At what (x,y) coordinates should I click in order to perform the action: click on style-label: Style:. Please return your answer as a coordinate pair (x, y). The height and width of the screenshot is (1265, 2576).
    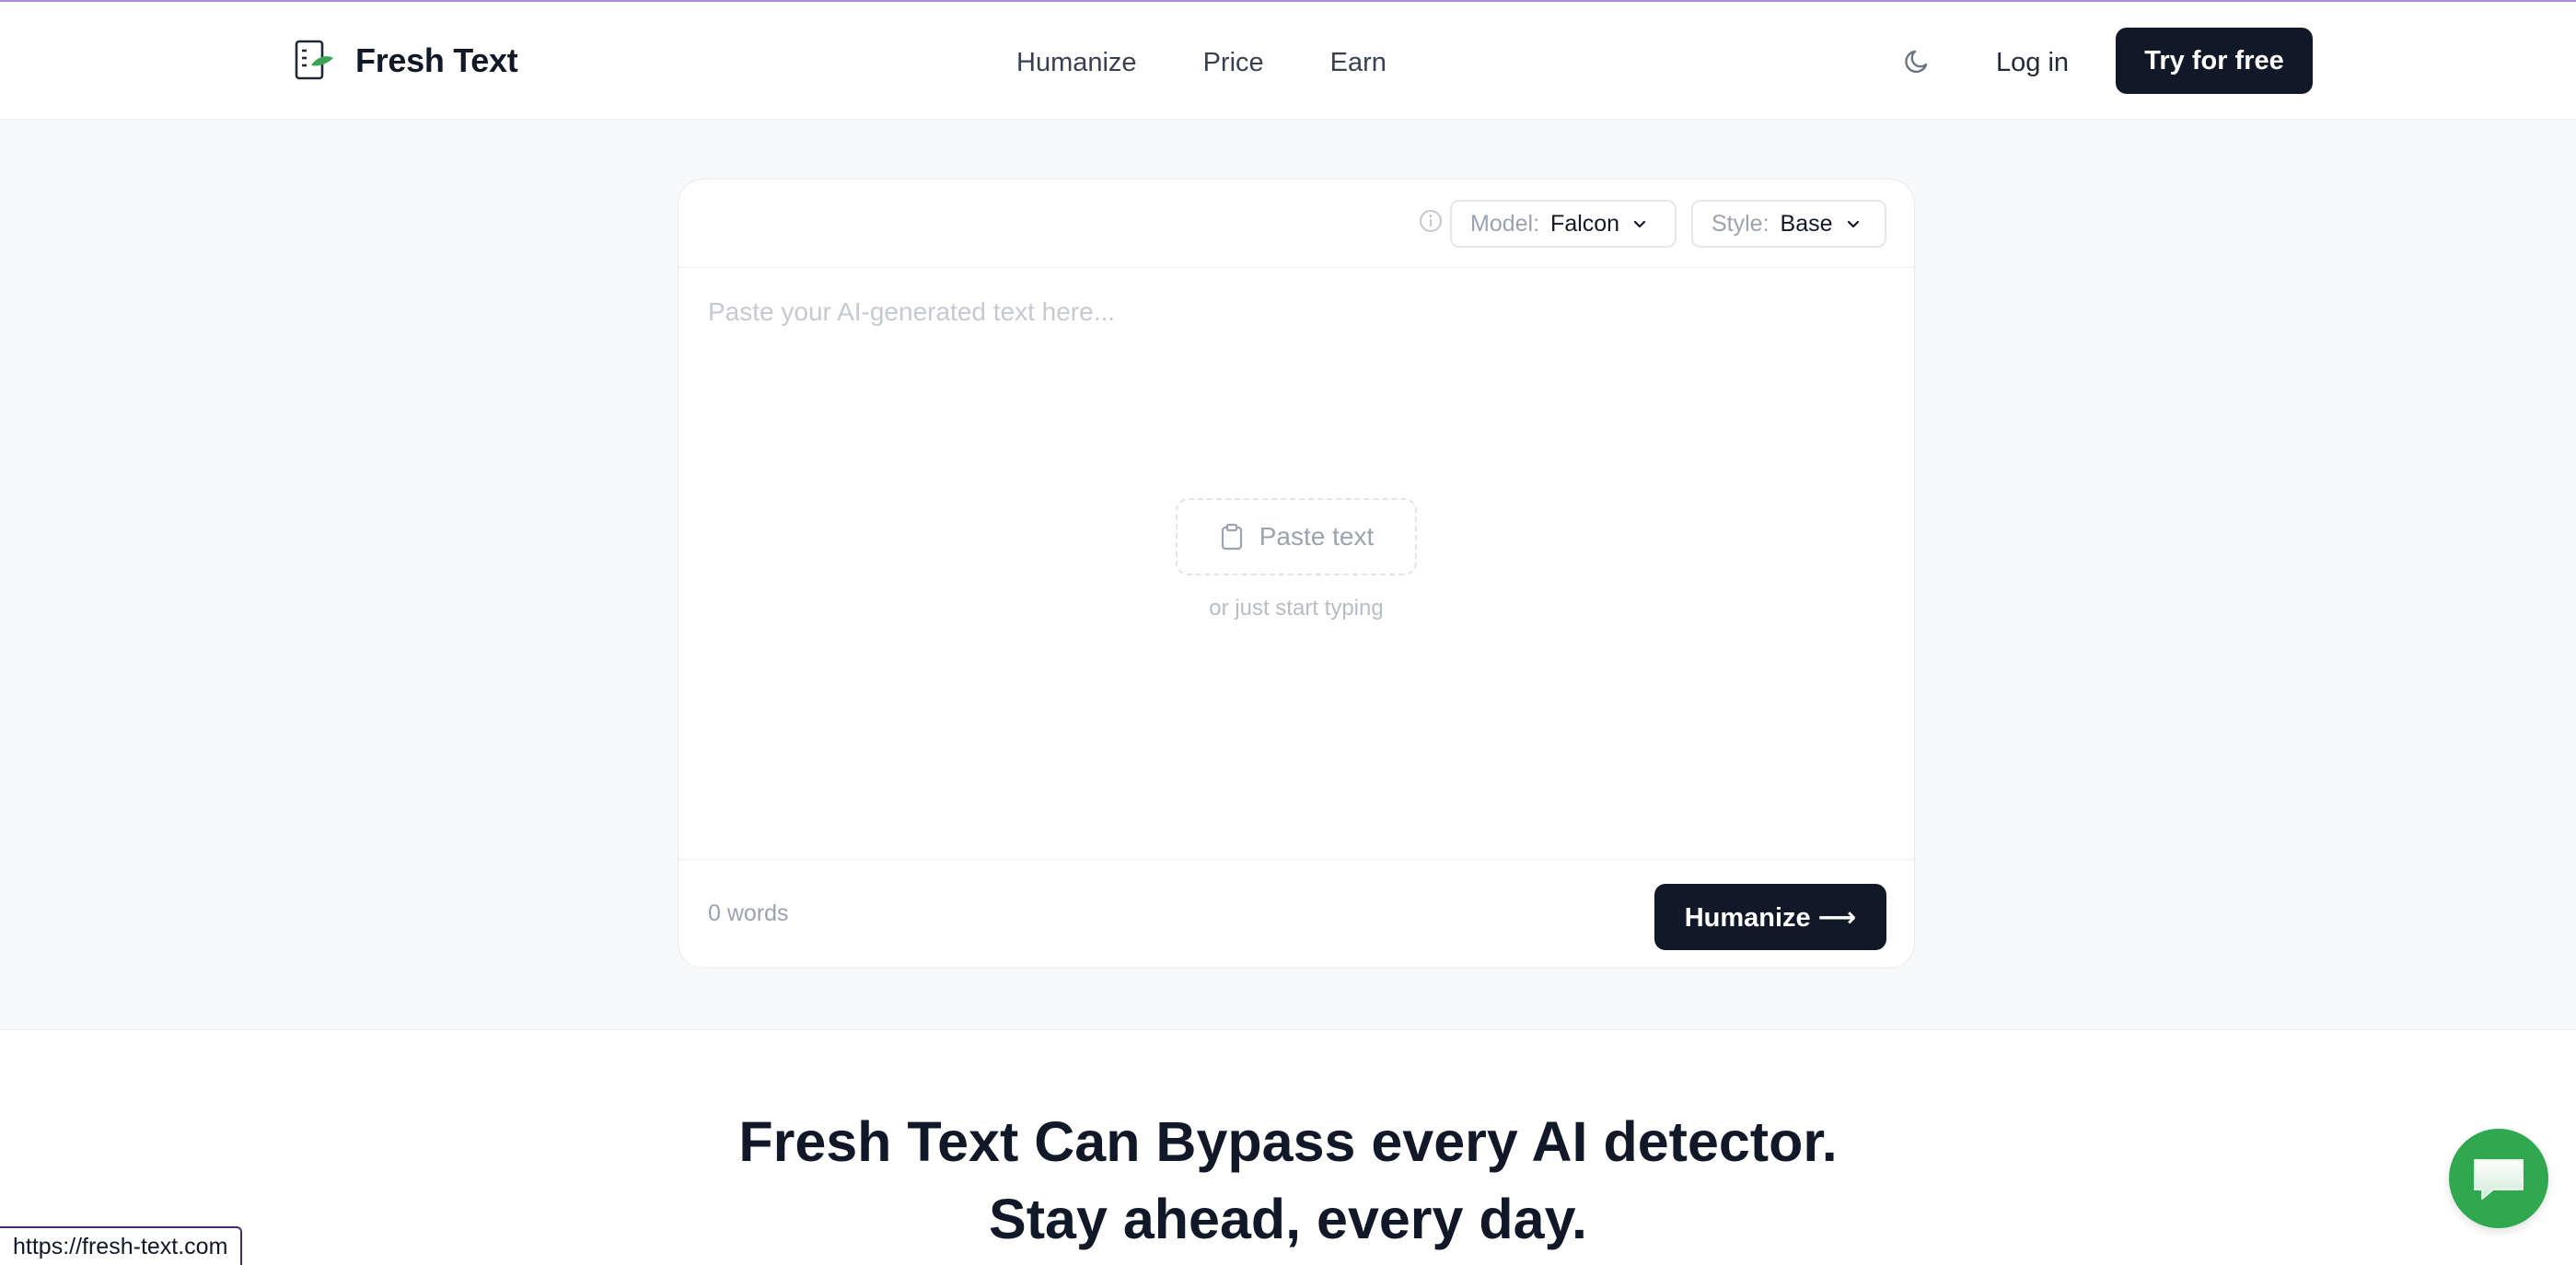
    Looking at the image, I should click on (1741, 223).